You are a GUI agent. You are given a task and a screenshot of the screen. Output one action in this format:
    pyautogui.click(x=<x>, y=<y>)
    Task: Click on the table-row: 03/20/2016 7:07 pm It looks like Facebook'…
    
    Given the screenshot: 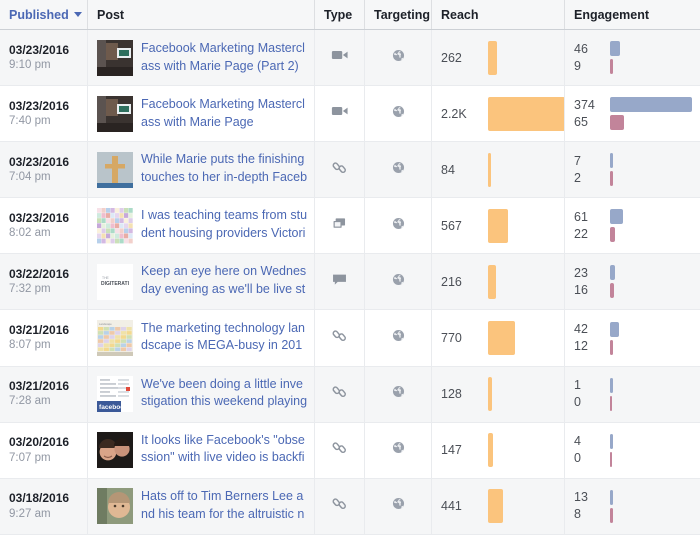 What is the action you would take?
    pyautogui.click(x=350, y=450)
    